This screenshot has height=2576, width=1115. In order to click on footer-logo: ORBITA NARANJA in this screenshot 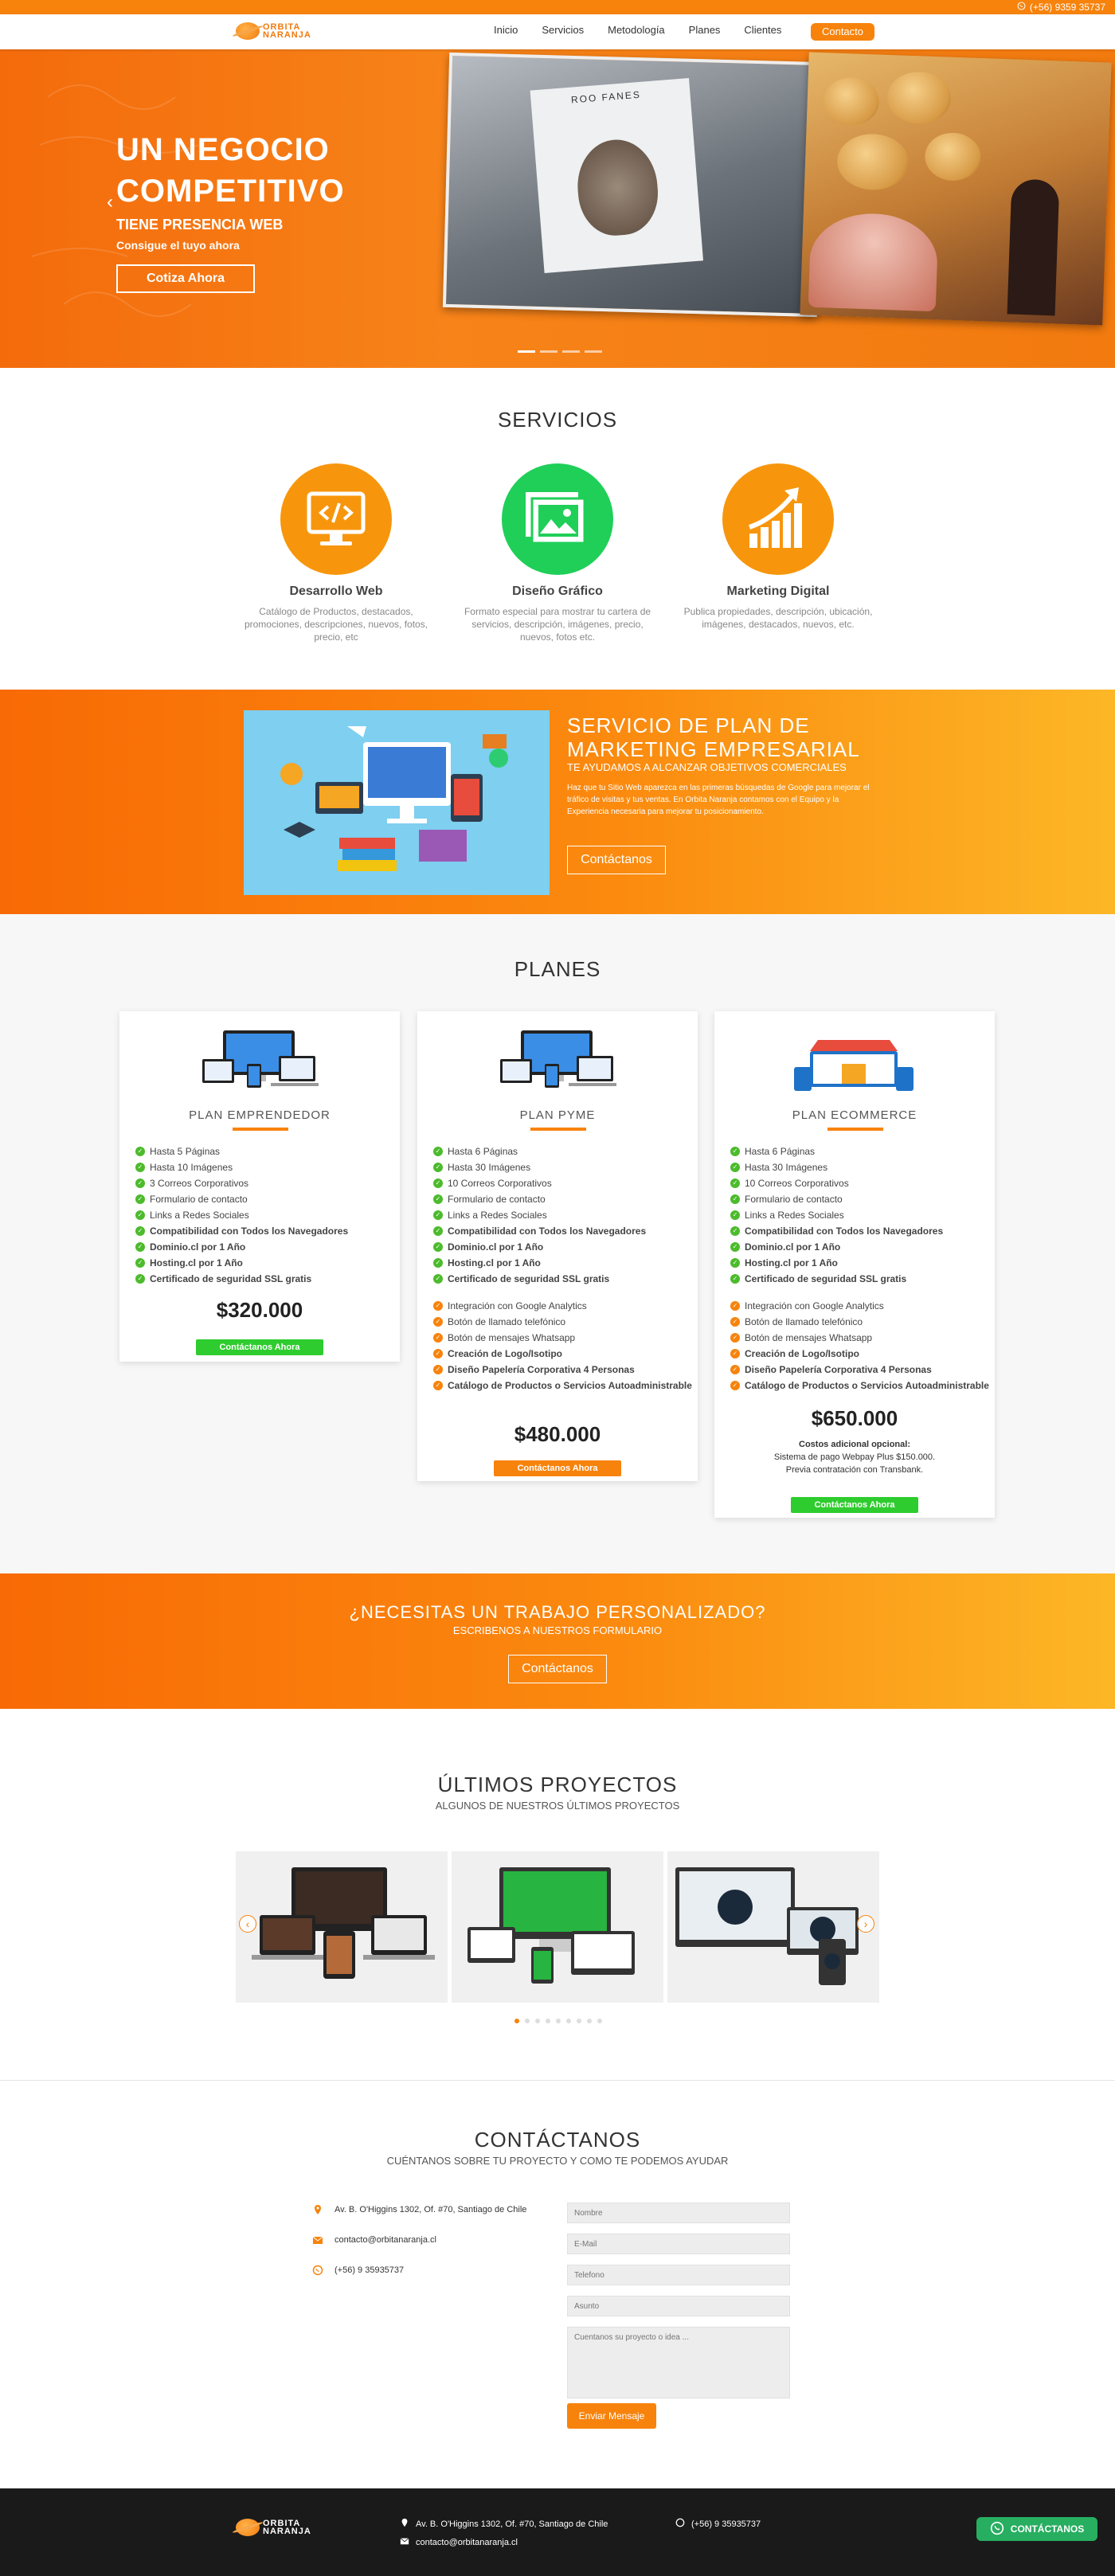, I will do `click(273, 2527)`.